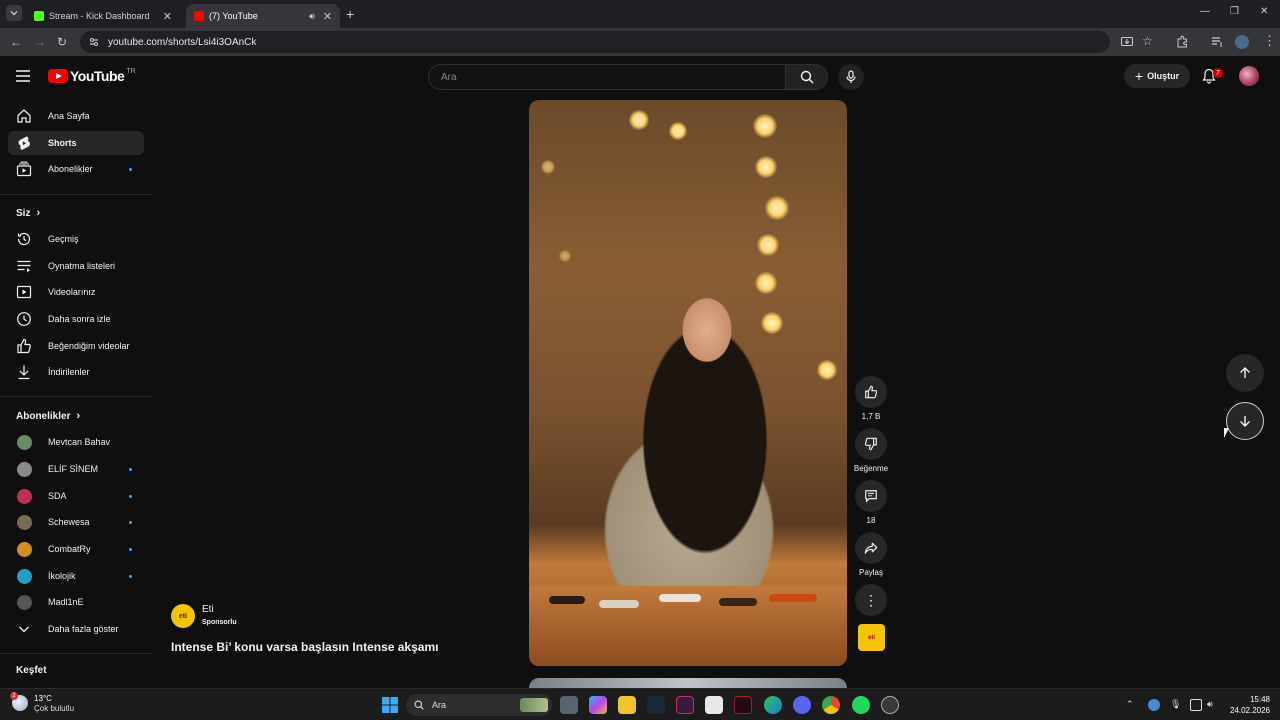 This screenshot has height=720, width=1280. What do you see at coordinates (69, 116) in the screenshot?
I see `sidebar-item-label: Ana Sayfa` at bounding box center [69, 116].